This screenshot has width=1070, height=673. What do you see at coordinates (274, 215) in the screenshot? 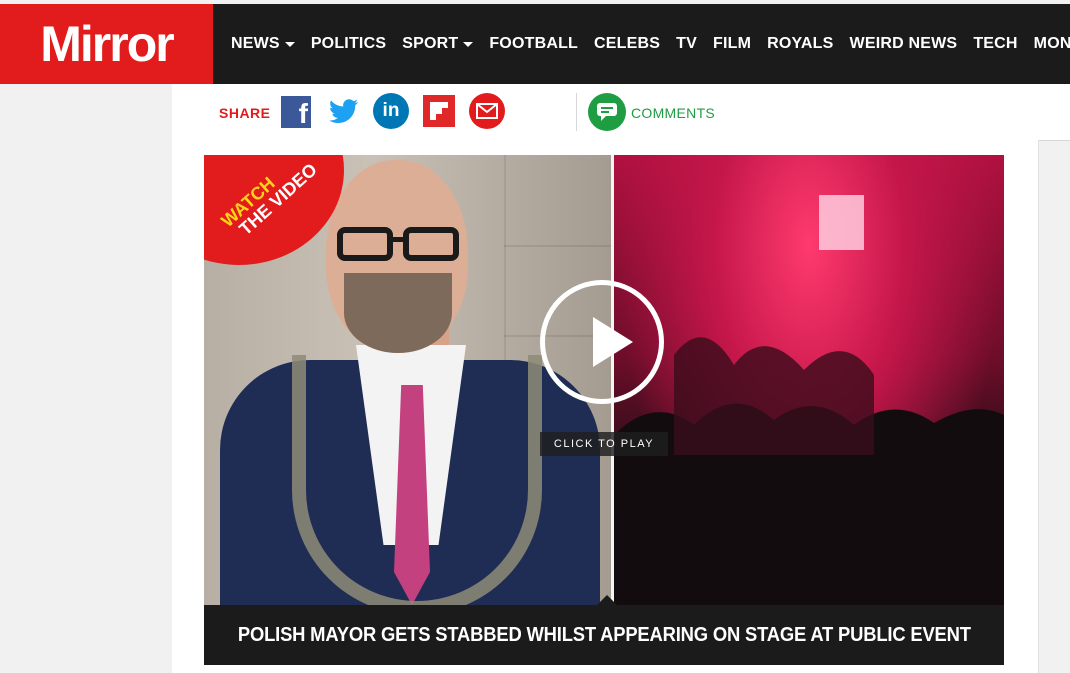
I see `watch-the-video-badge: WATCH THE VIDEO` at bounding box center [274, 215].